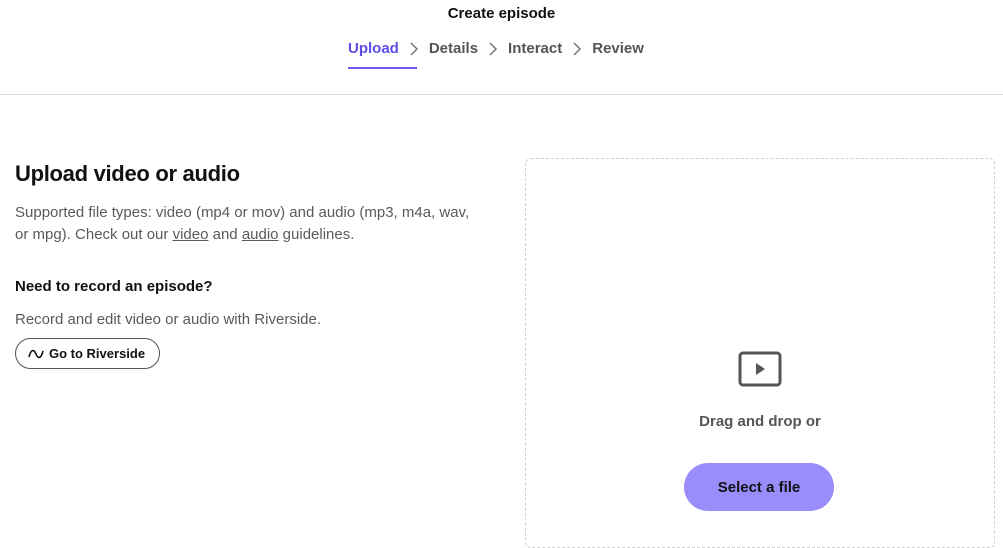 This screenshot has height=548, width=1003. Describe the element at coordinates (36, 353) in the screenshot. I see `wave-icon` at that location.